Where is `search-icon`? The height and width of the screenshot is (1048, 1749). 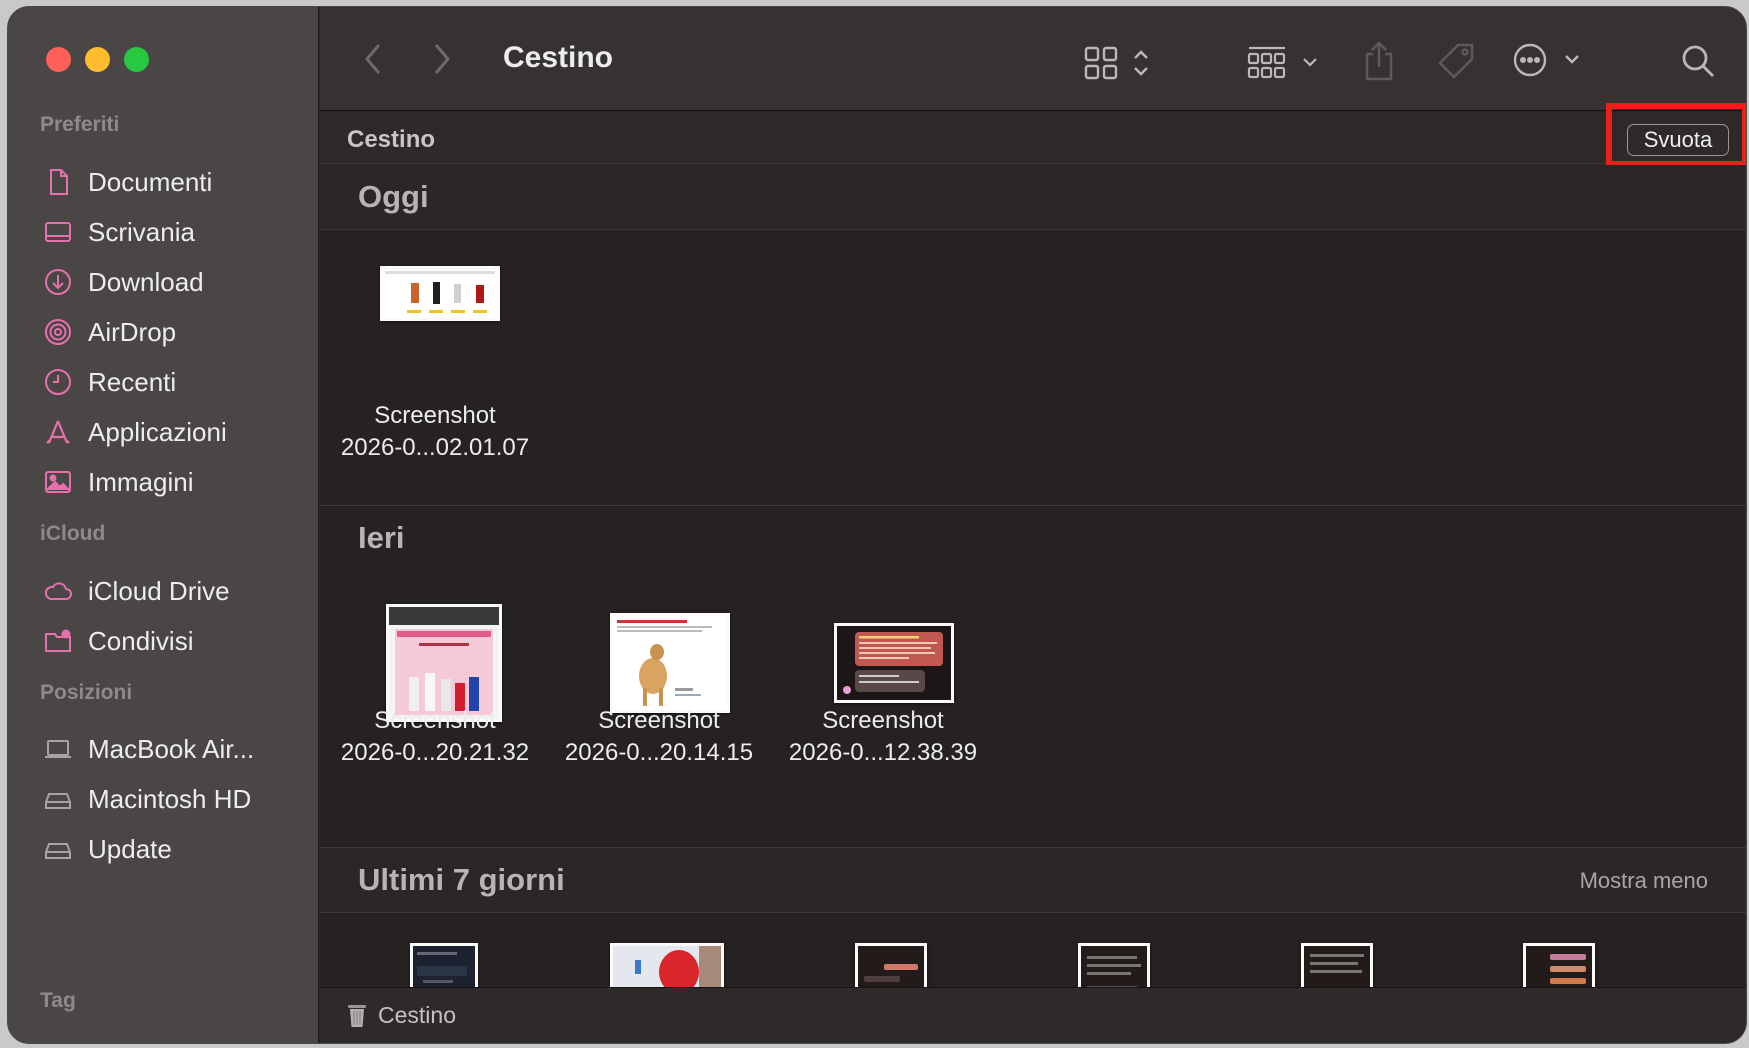
search-icon is located at coordinates (1698, 61).